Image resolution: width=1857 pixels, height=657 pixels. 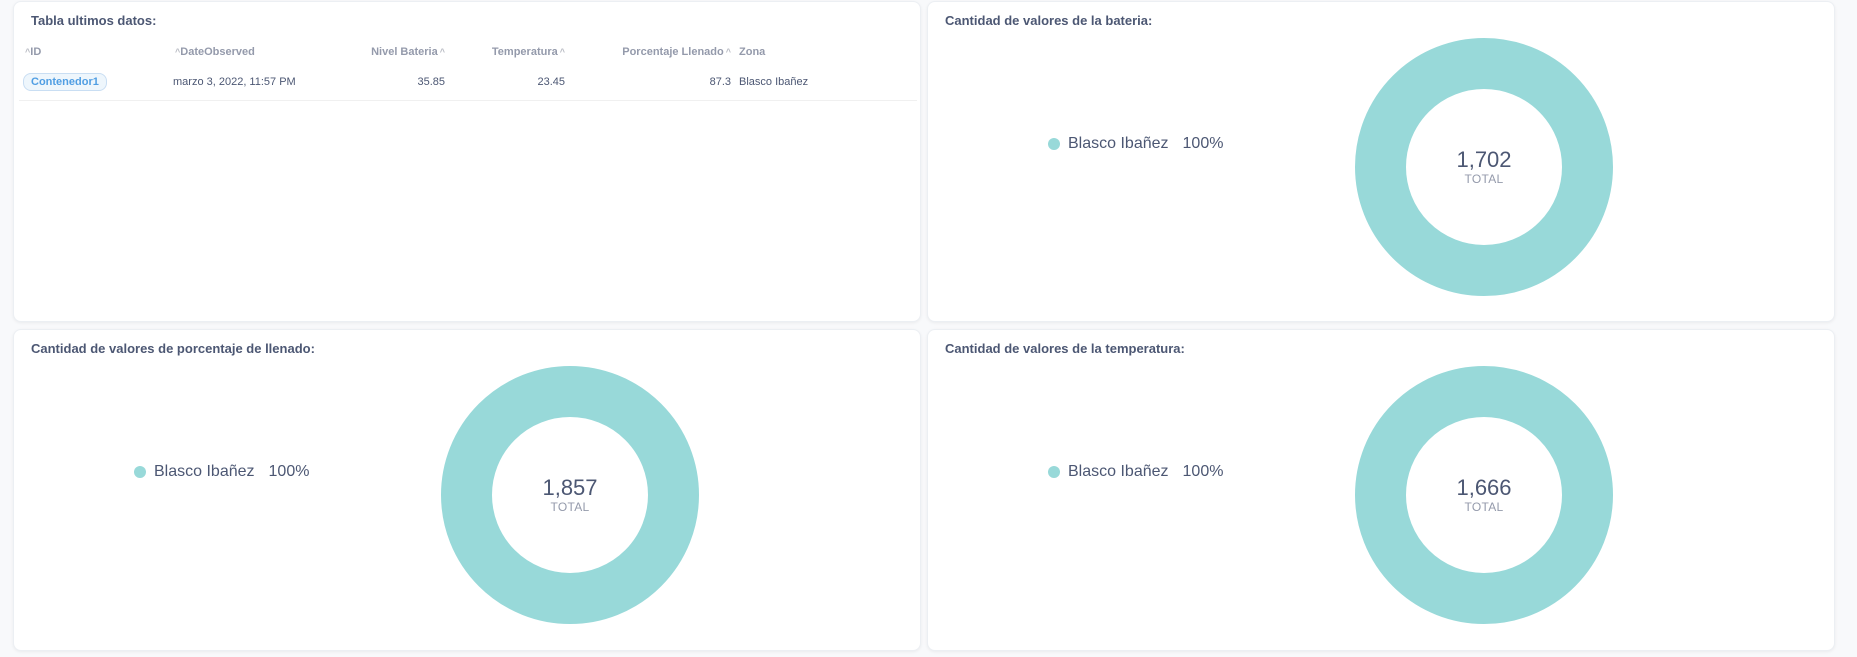 I want to click on donut-total-value: 1,857, so click(x=570, y=487).